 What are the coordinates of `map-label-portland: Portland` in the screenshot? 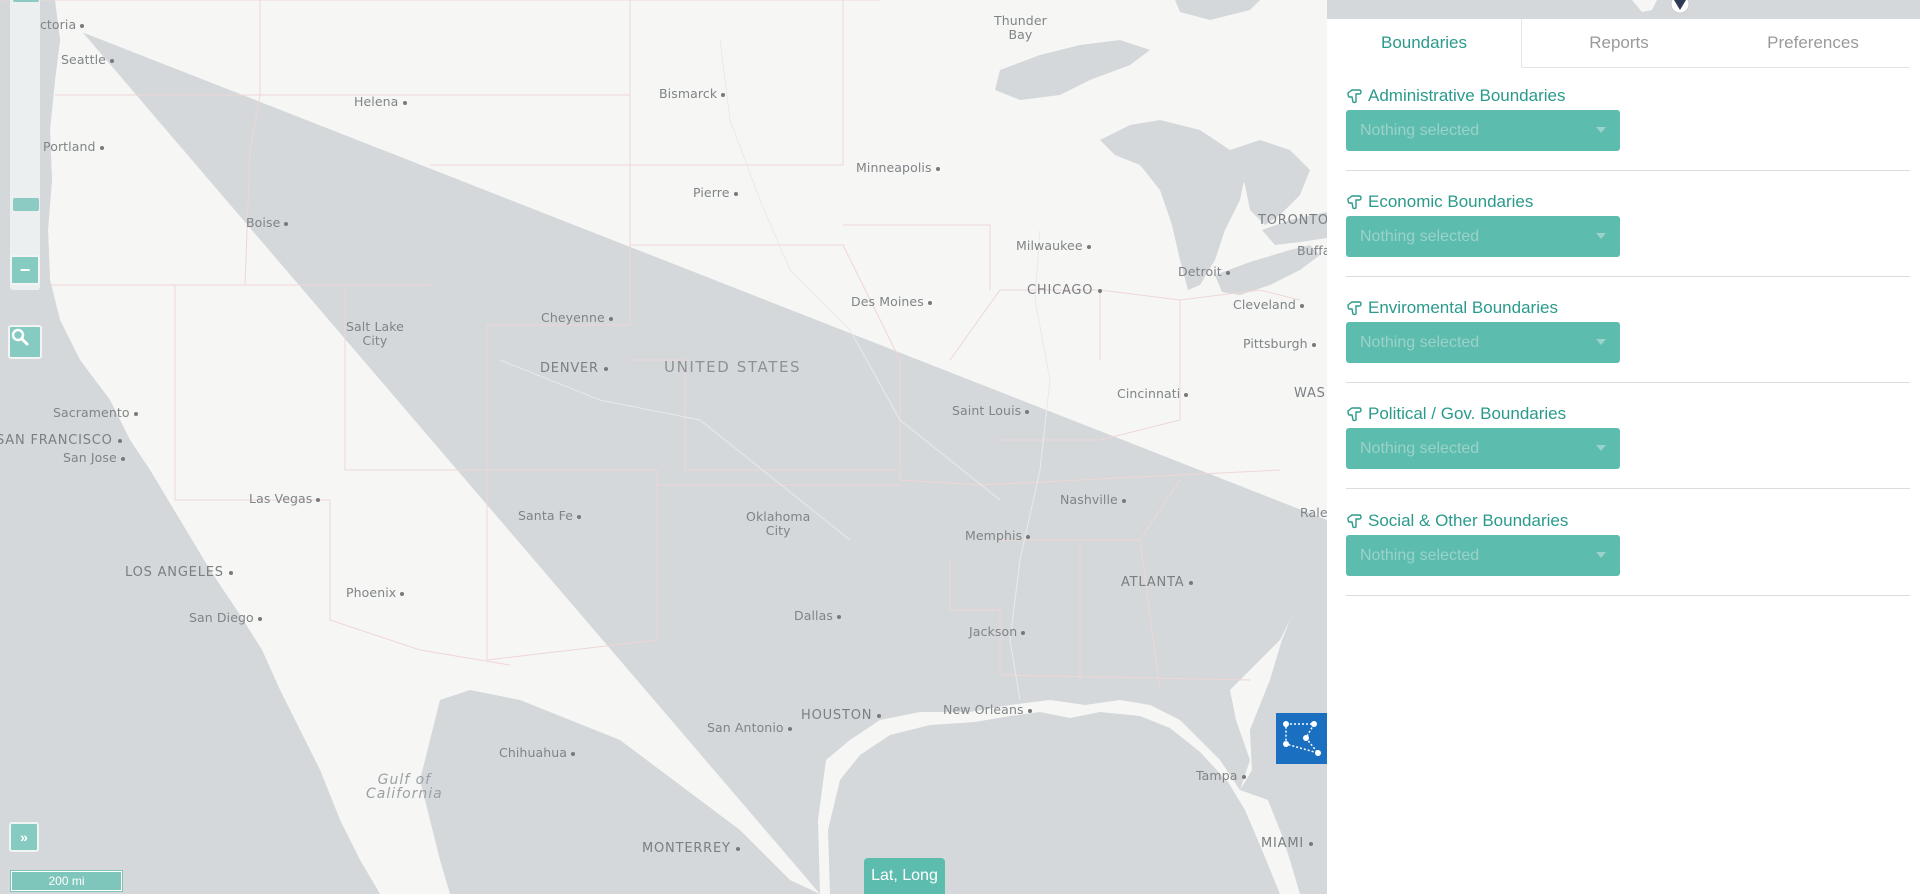 It's located at (73, 147).